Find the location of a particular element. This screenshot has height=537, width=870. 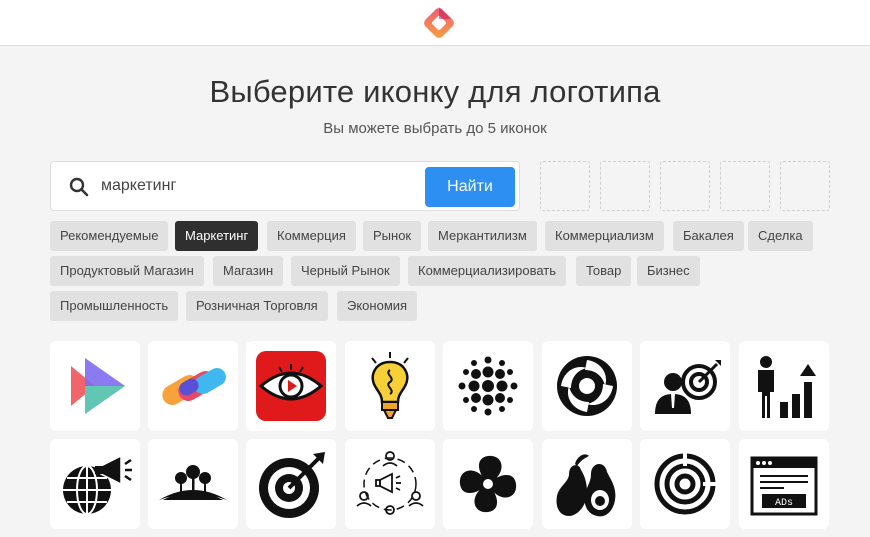

infinity-loop-icon is located at coordinates (488, 484).